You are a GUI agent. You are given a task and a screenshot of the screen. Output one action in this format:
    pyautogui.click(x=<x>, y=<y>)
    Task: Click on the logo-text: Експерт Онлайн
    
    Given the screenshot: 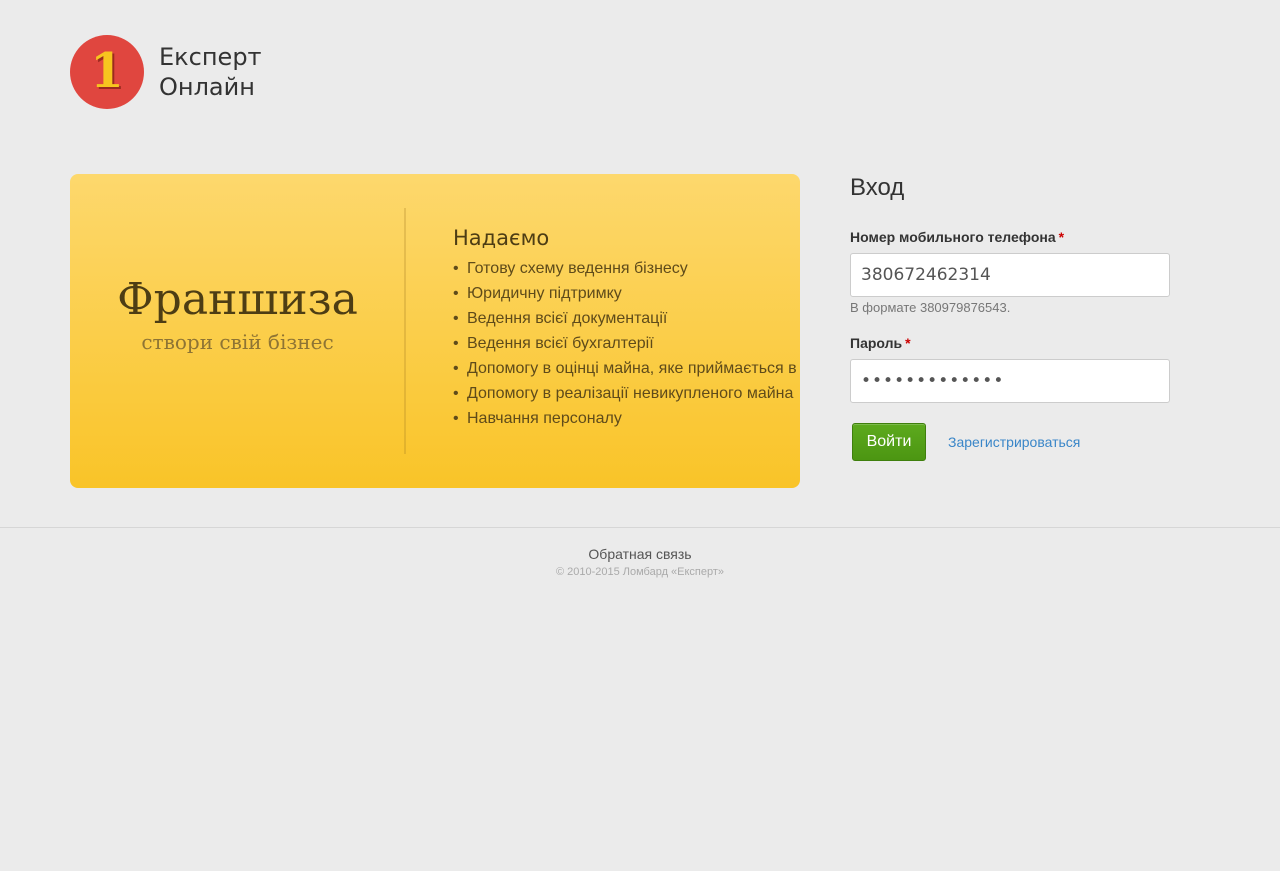 What is the action you would take?
    pyautogui.click(x=210, y=72)
    